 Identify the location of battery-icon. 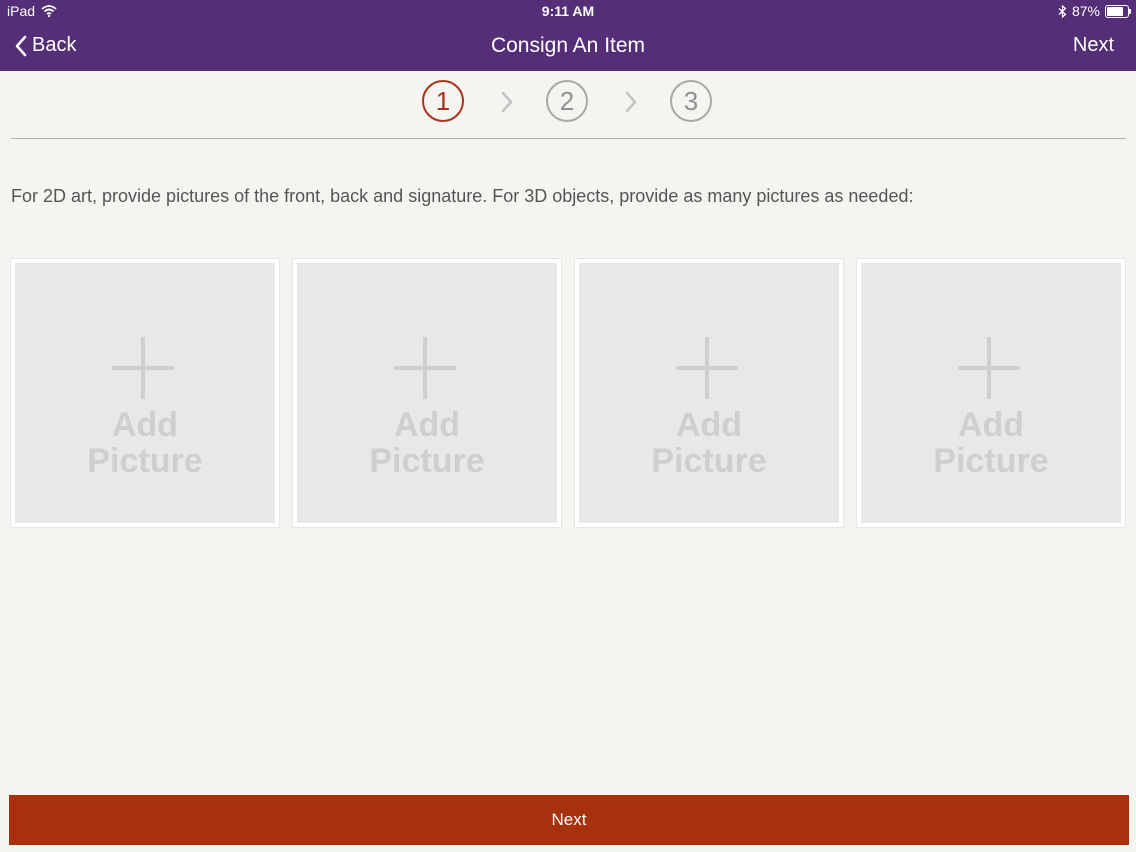
(1118, 11).